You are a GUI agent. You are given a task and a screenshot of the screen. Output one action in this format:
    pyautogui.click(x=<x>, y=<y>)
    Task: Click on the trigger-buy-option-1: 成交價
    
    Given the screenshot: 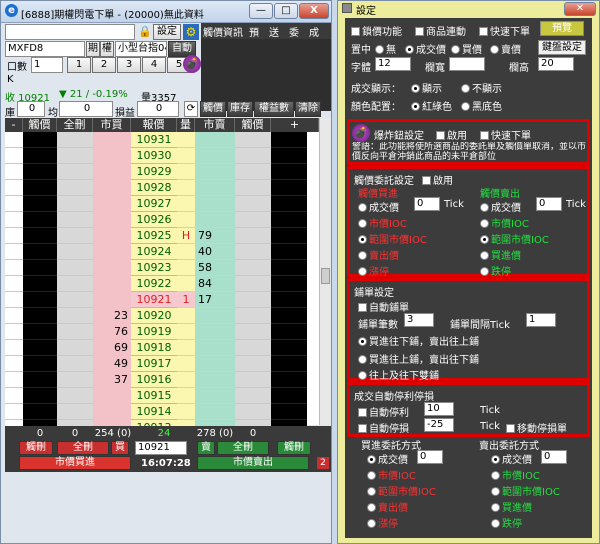 What is the action you would take?
    pyautogui.click(x=378, y=206)
    